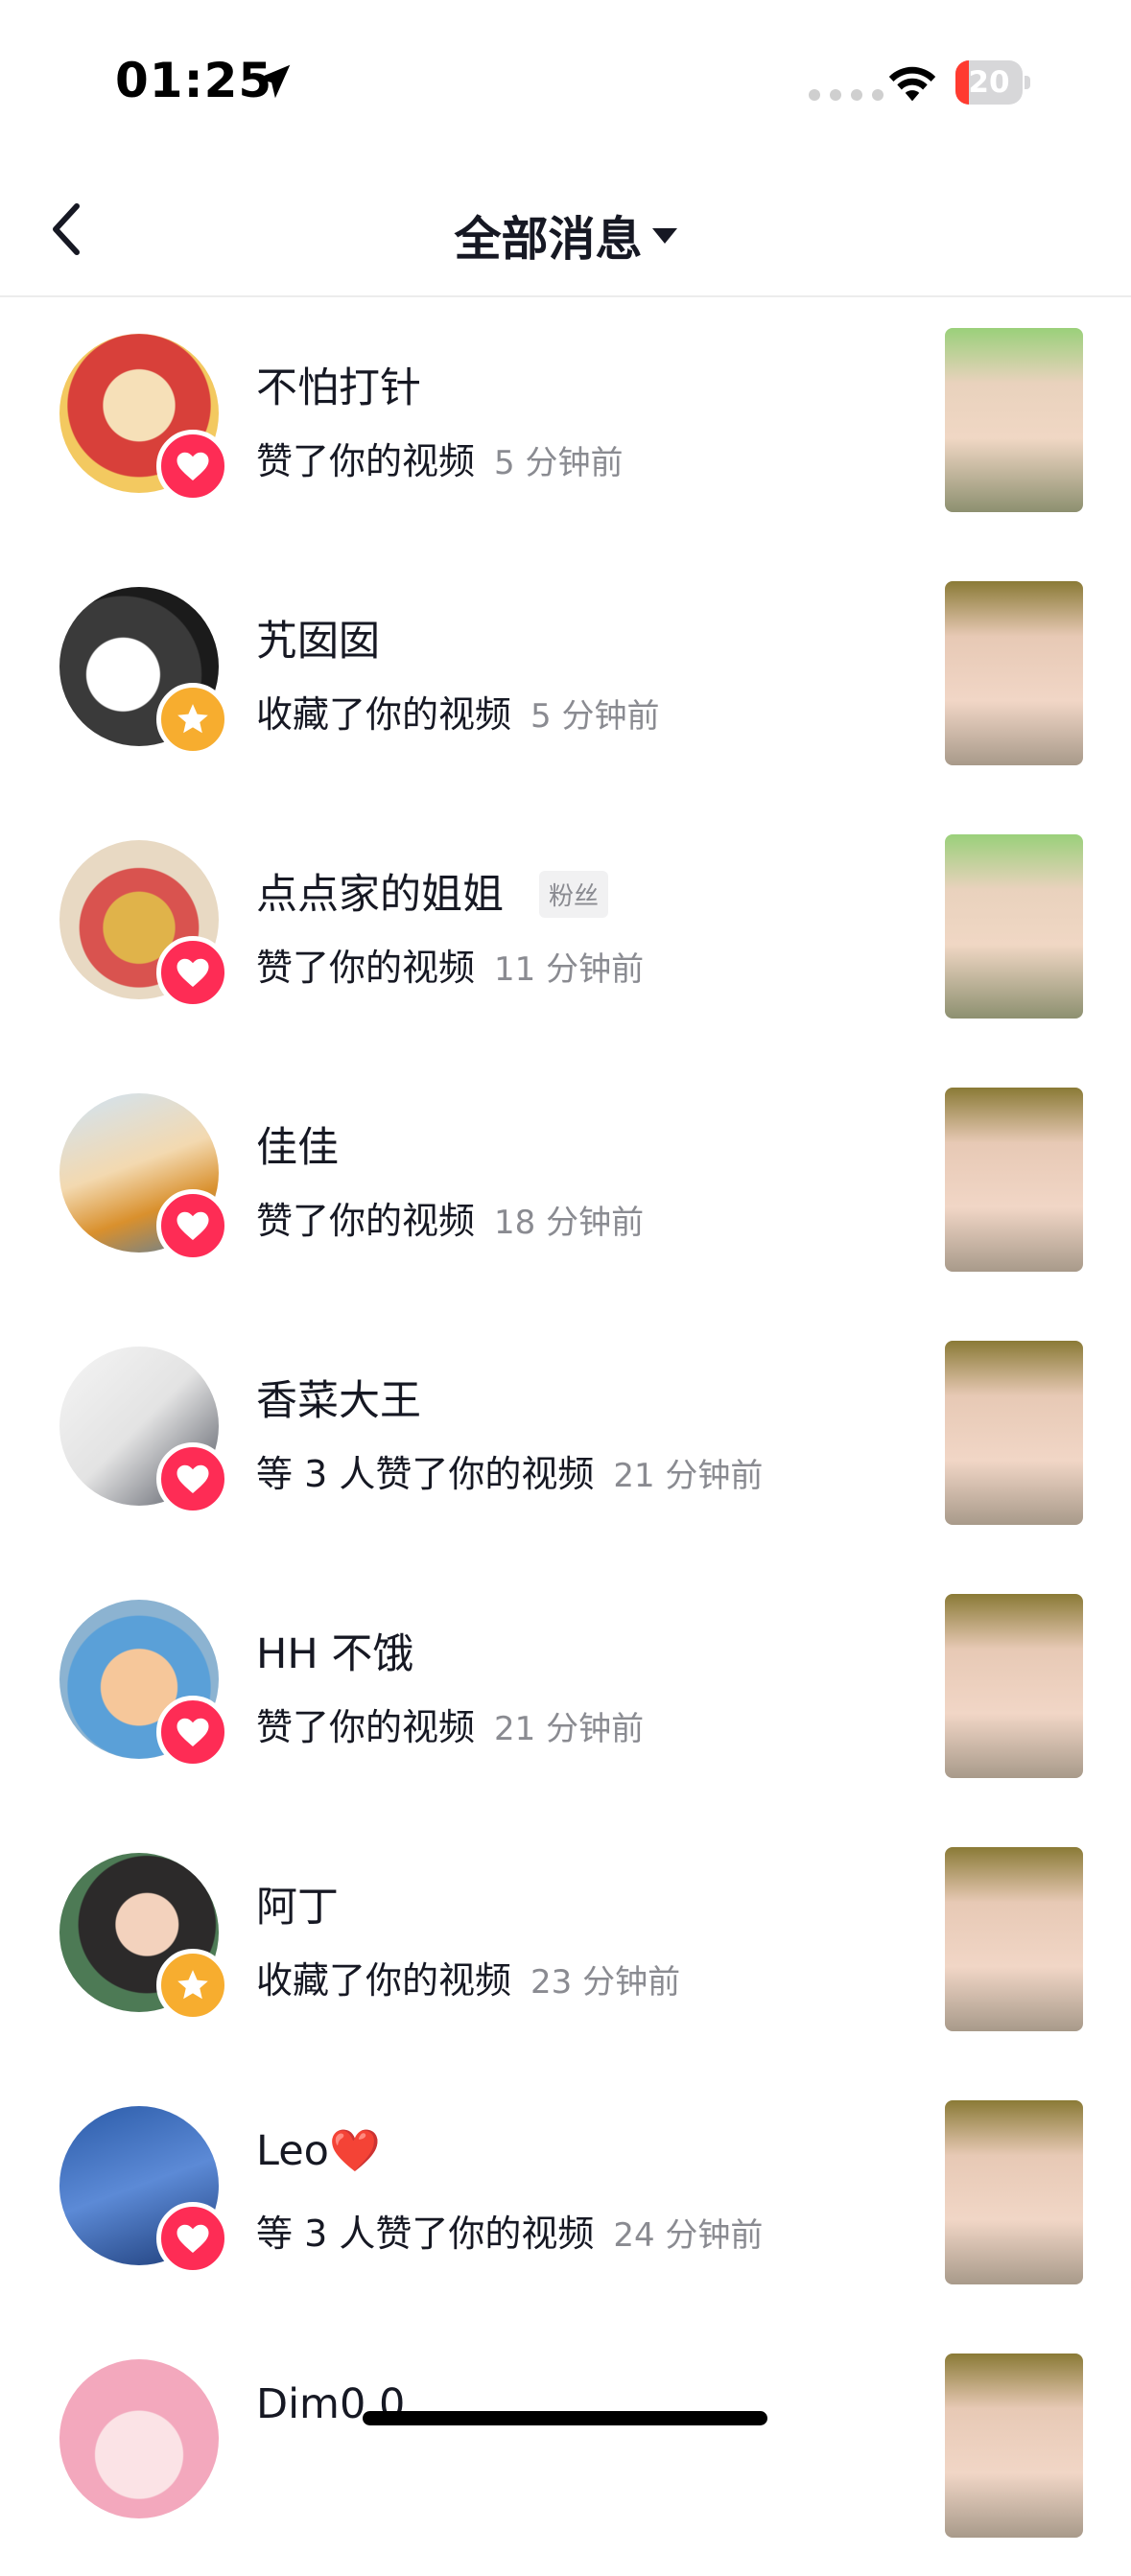 This screenshot has height=2576, width=1131. I want to click on cellular-signal-icon, so click(847, 95).